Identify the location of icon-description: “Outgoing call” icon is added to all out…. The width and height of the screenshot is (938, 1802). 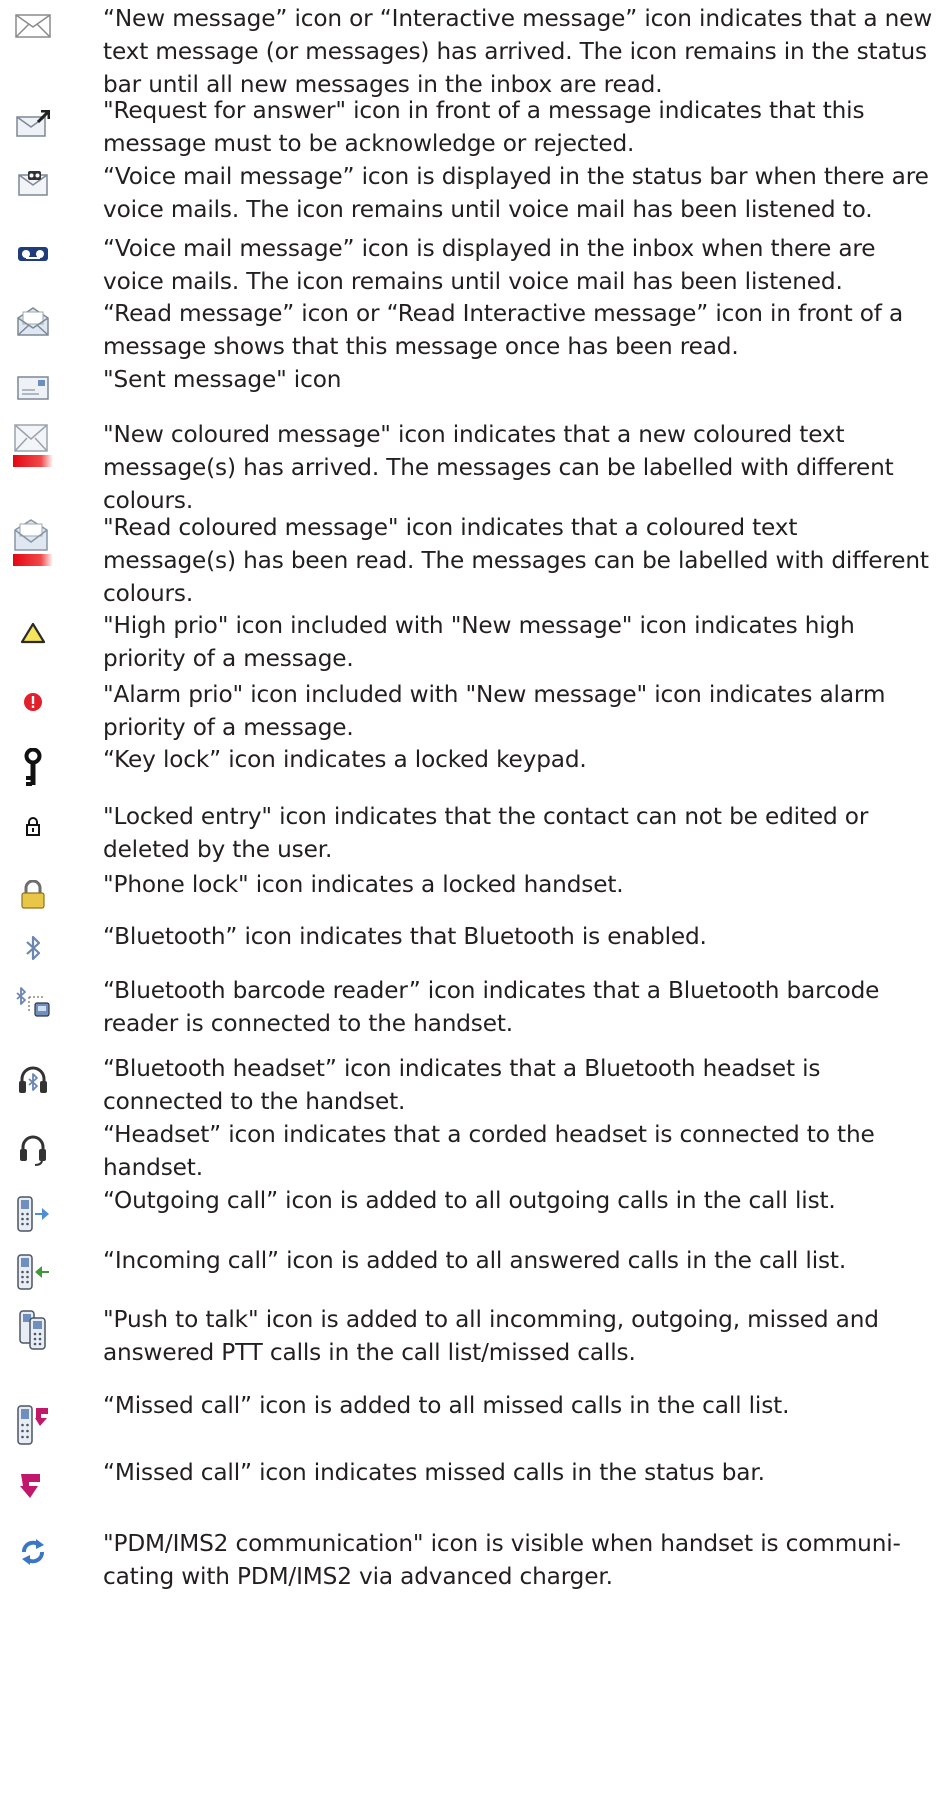
(469, 1200).